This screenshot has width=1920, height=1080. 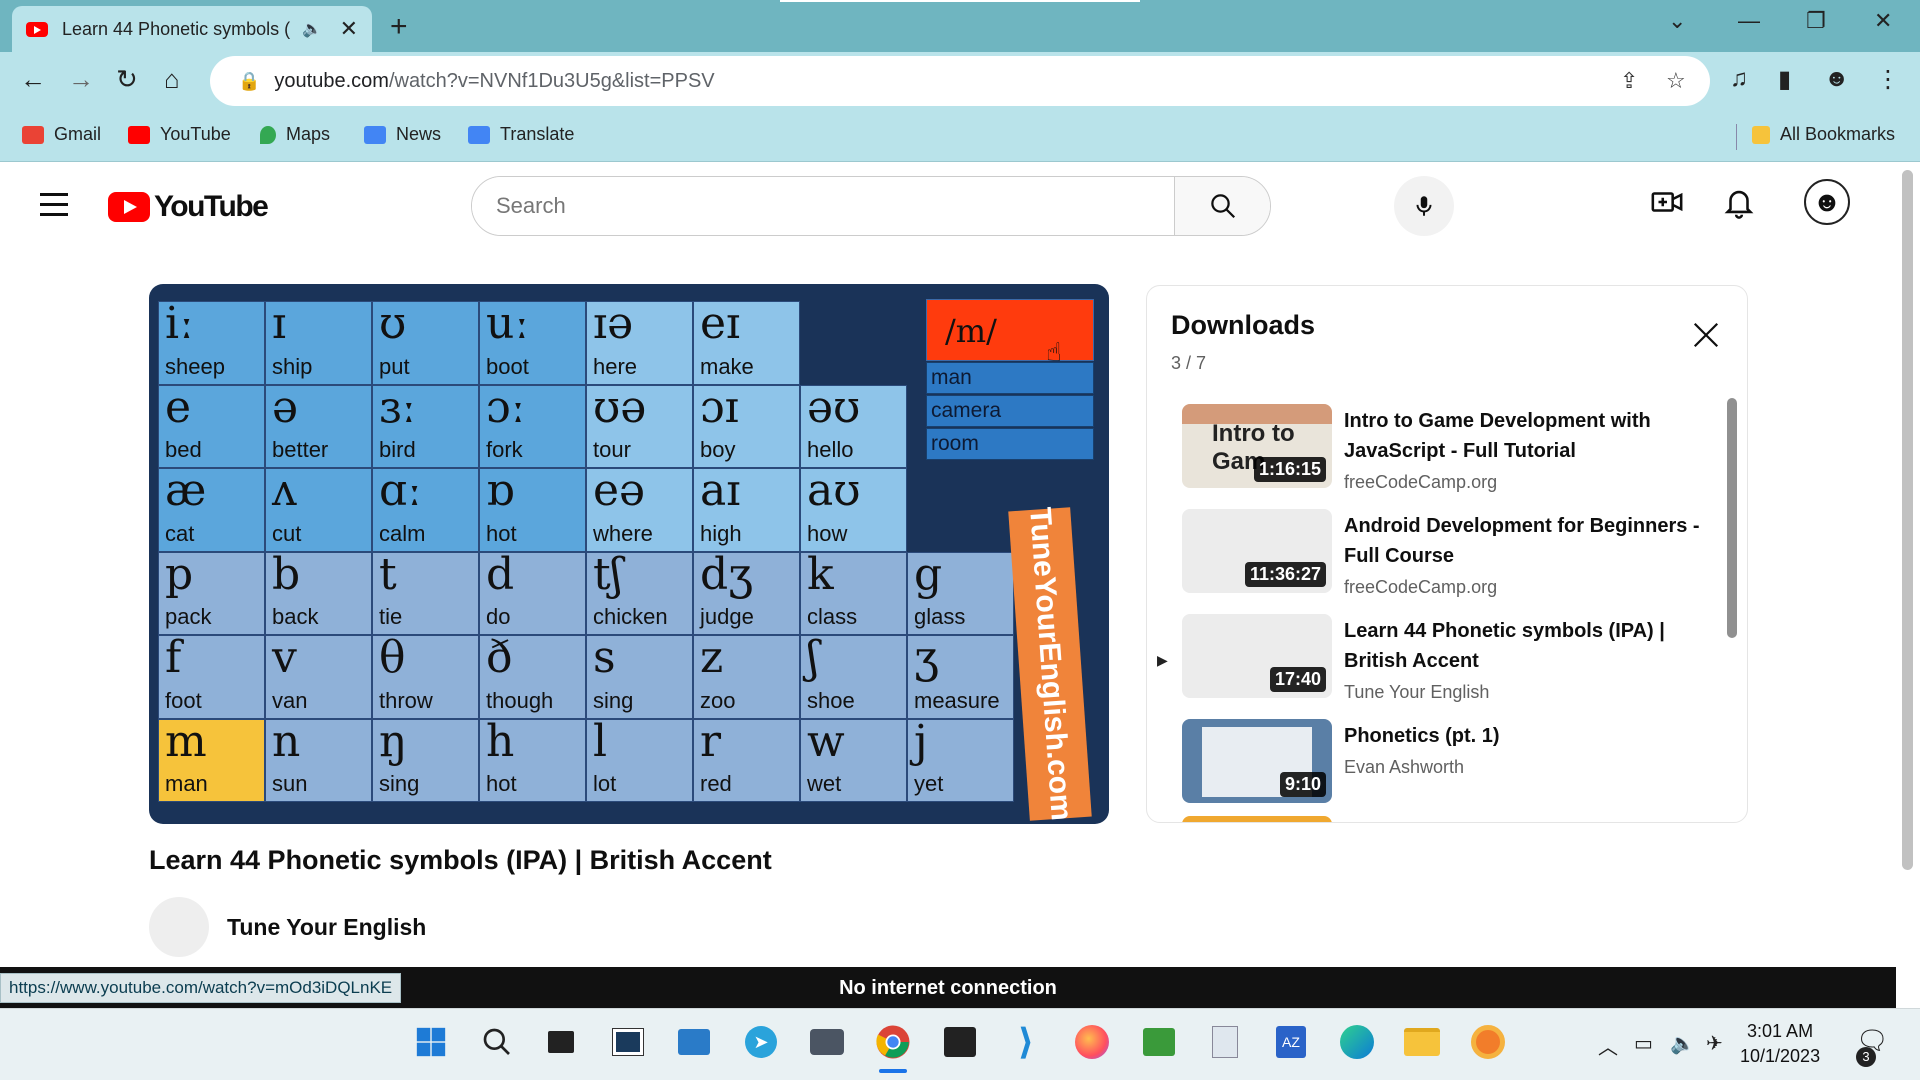 I want to click on volume-icon: 🔈, so click(x=1682, y=1043).